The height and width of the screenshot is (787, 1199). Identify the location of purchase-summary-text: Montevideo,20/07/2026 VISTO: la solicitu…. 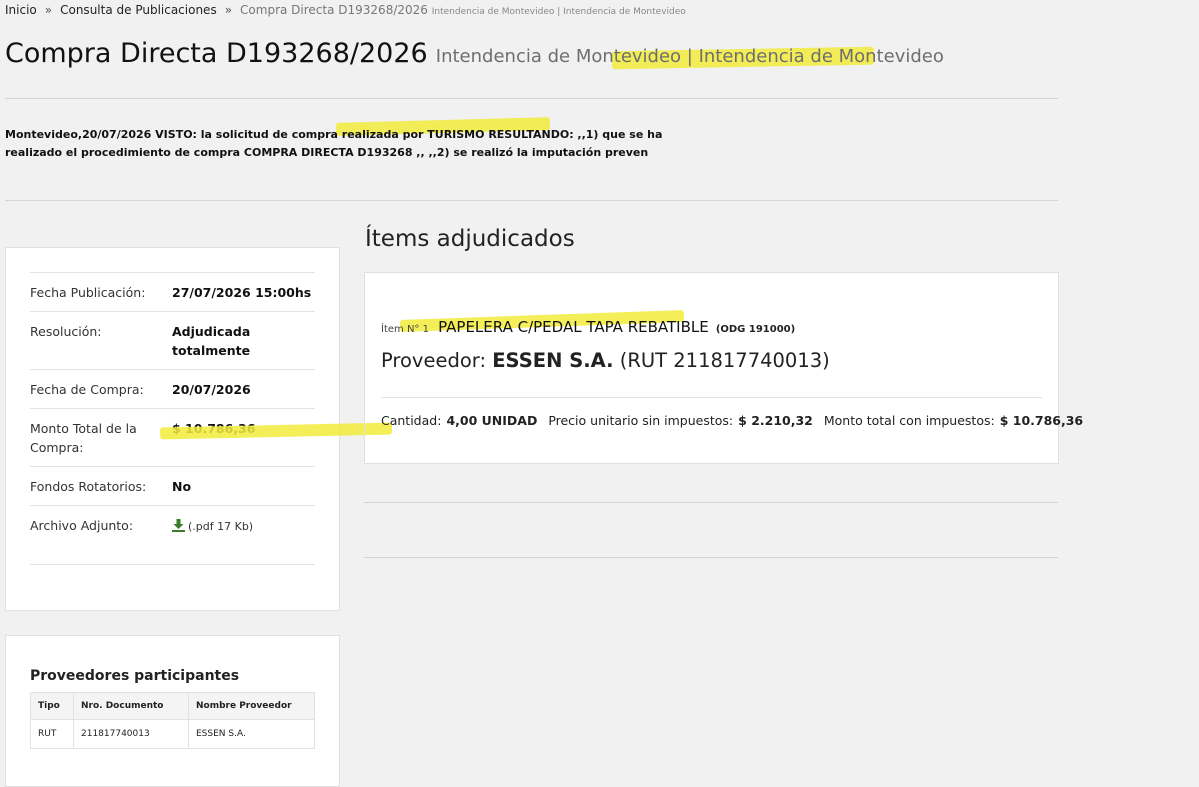
(334, 143).